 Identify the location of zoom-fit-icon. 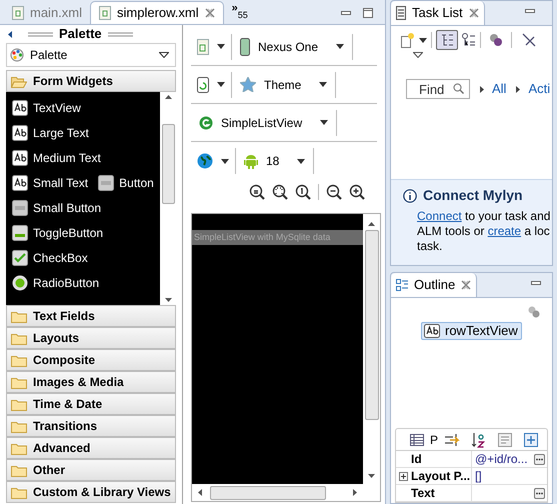
(257, 192).